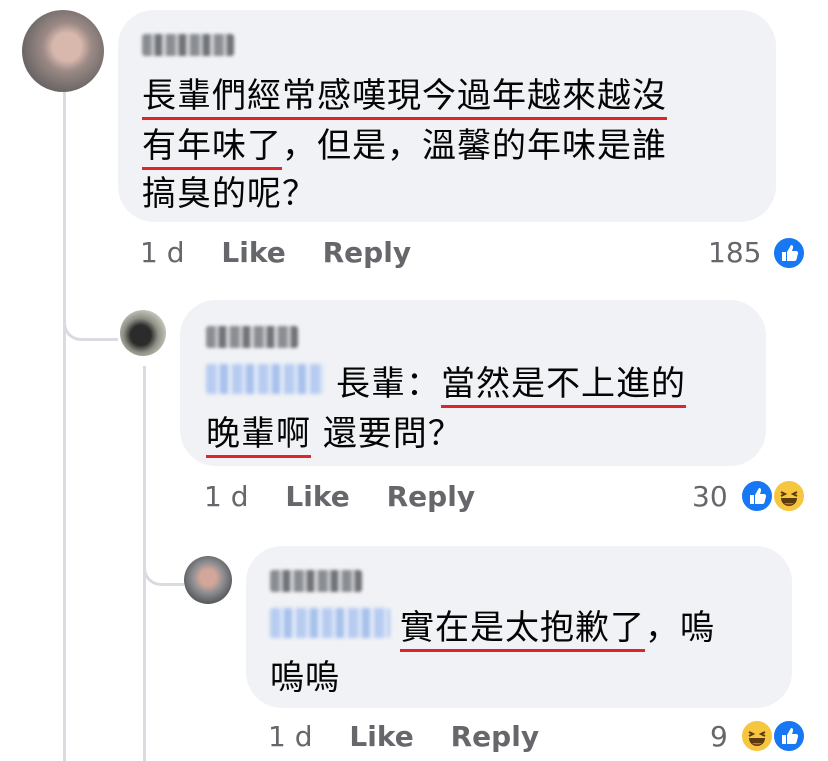  What do you see at coordinates (305, 678) in the screenshot?
I see `comment-text-line: 嗚嗚` at bounding box center [305, 678].